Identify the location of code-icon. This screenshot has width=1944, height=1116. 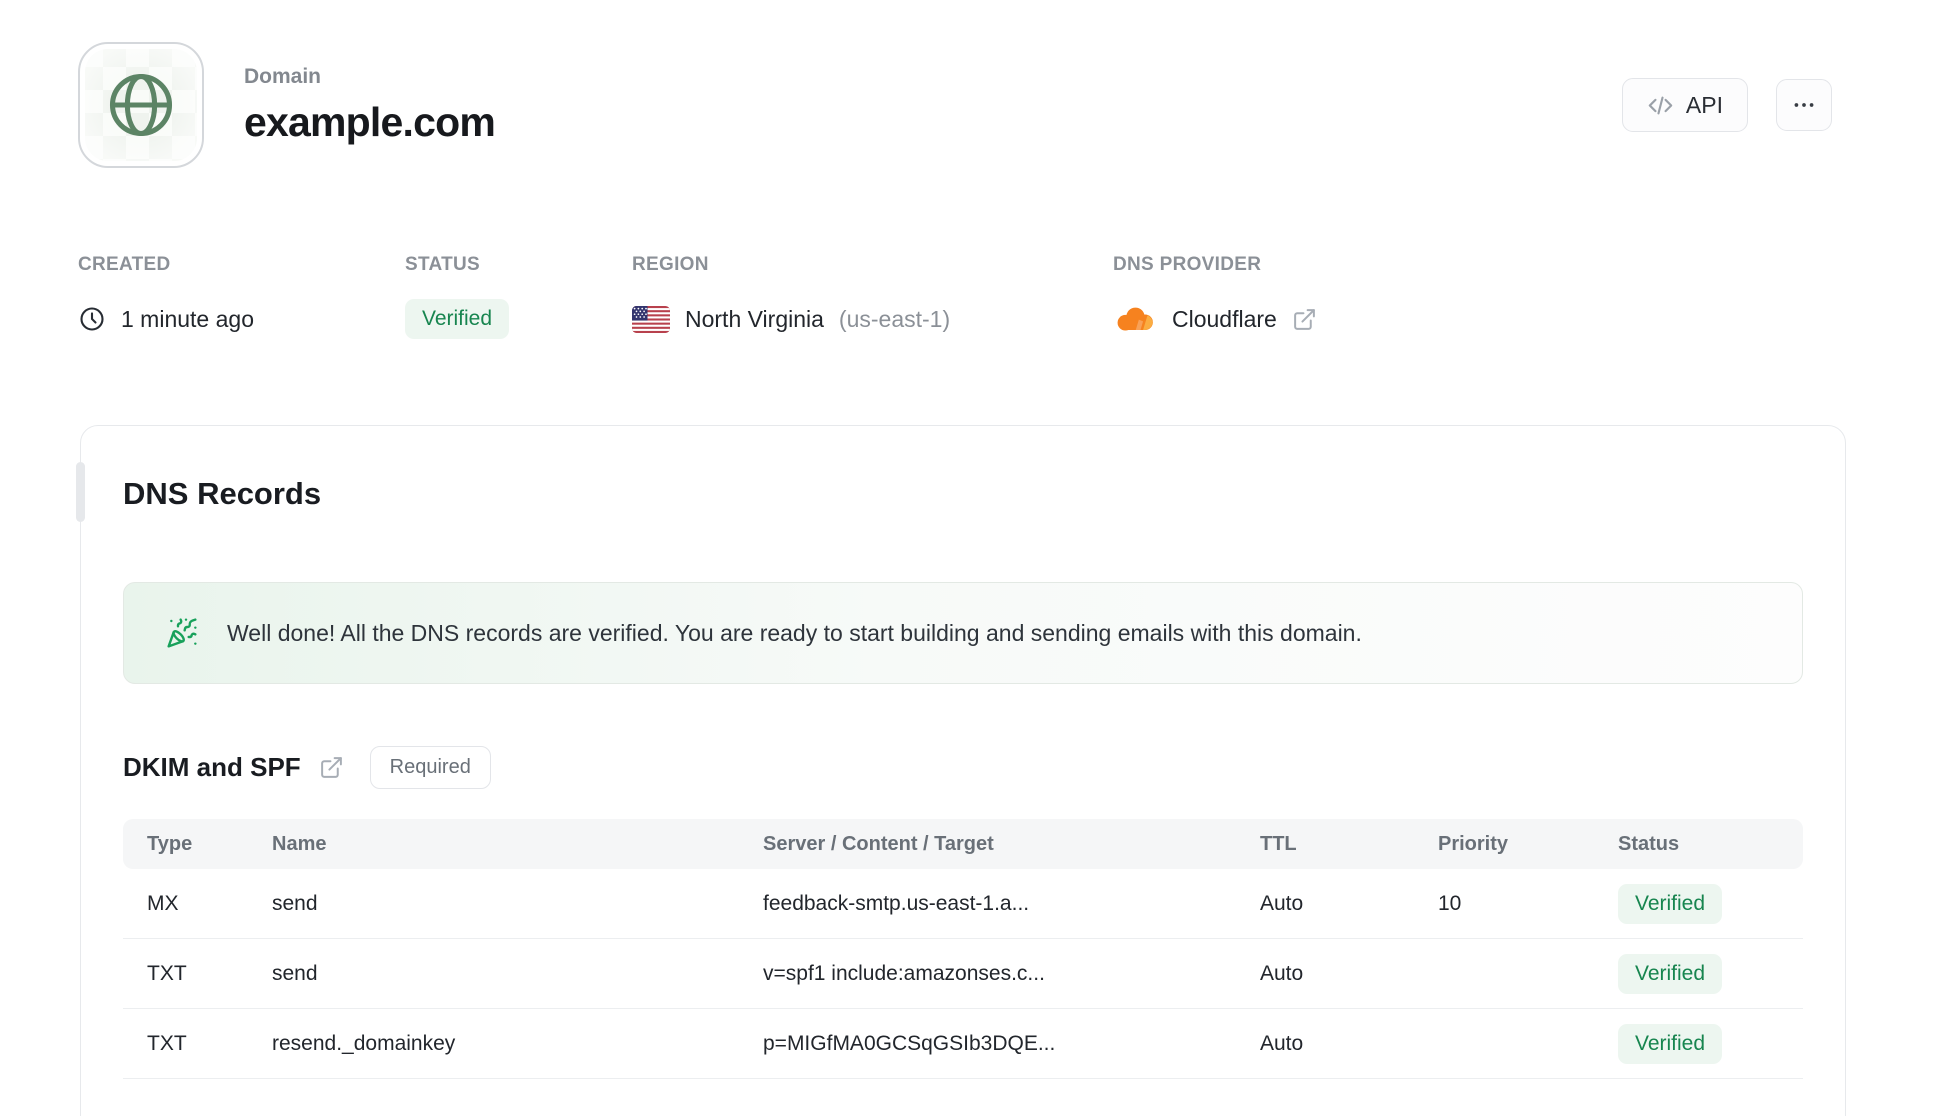
(1660, 105).